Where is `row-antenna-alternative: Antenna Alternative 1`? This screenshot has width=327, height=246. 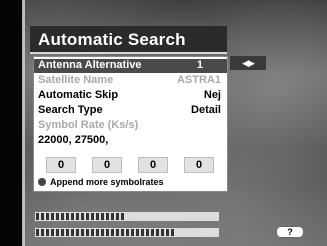
row-antenna-alternative: Antenna Alternative 1 is located at coordinates (130, 66).